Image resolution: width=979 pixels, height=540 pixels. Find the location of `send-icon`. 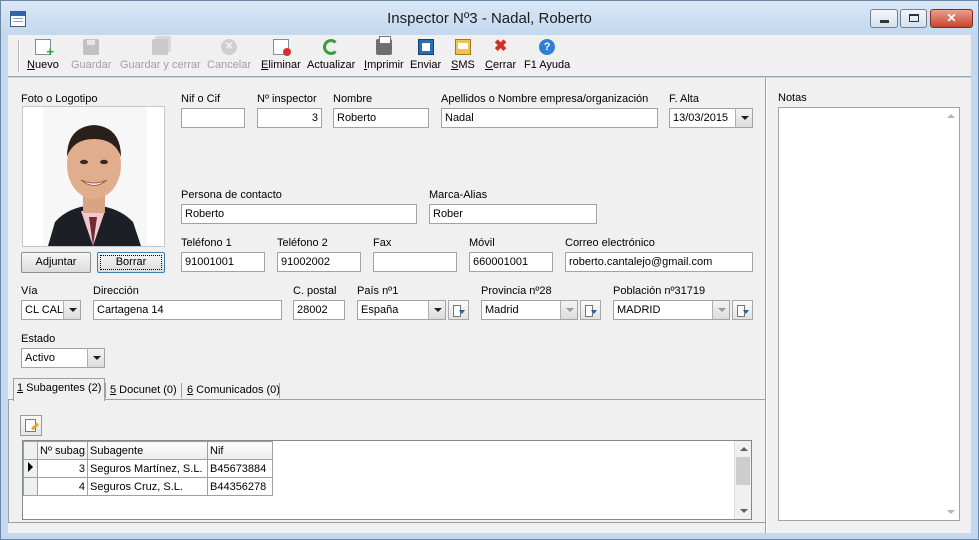

send-icon is located at coordinates (425, 47).